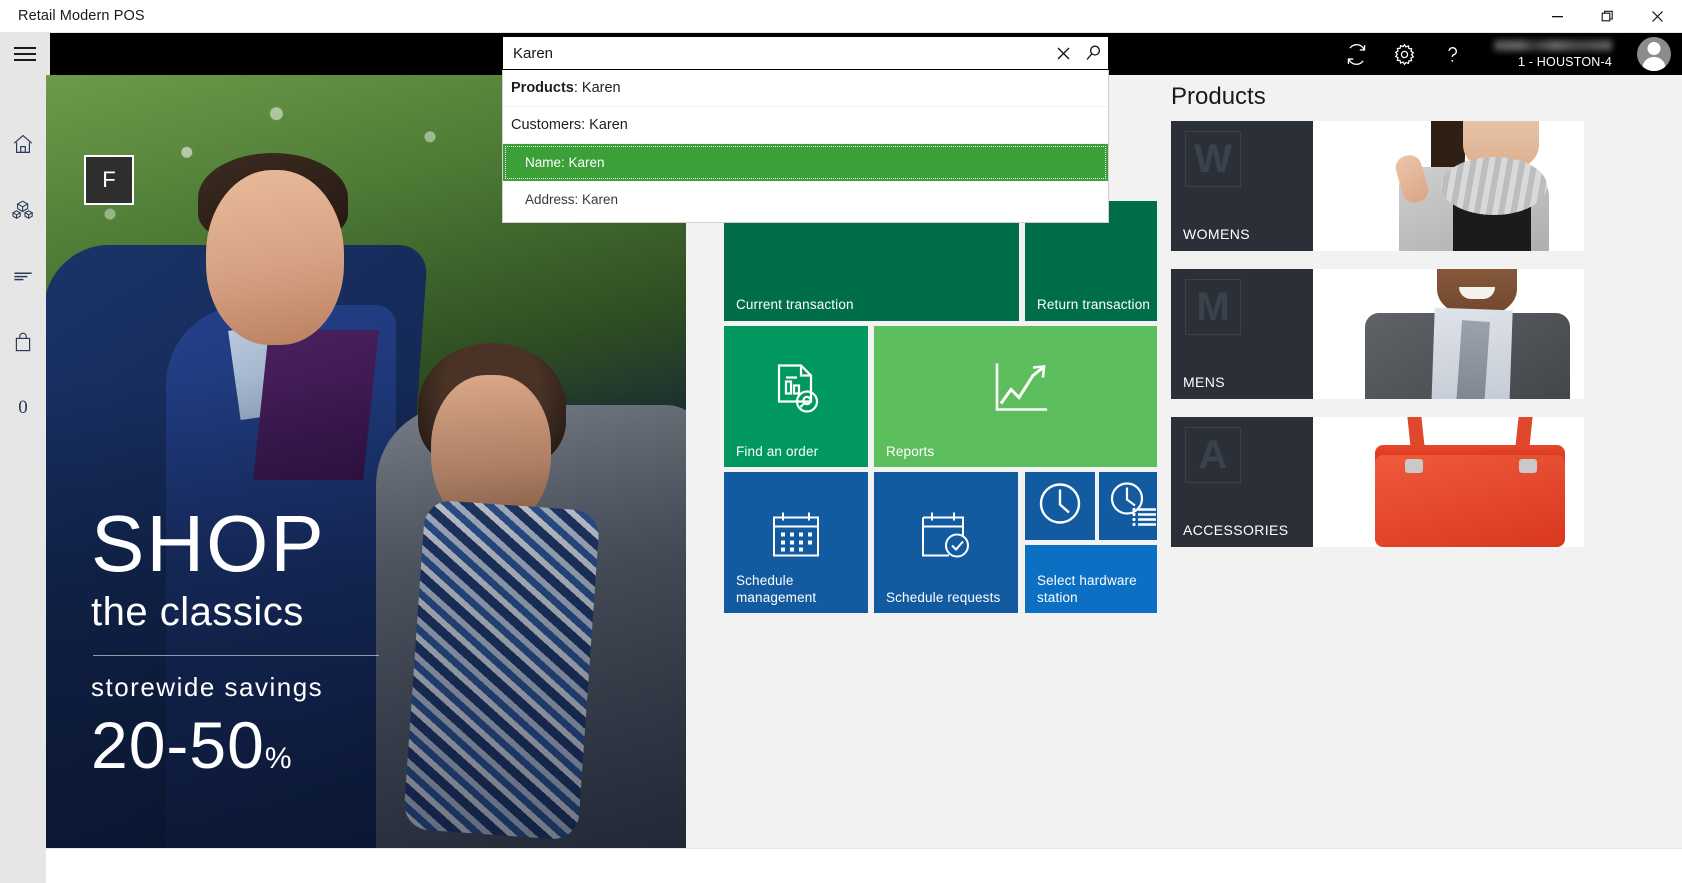 Image resolution: width=1682 pixels, height=883 pixels. I want to click on calendar-check-icon, so click(946, 536).